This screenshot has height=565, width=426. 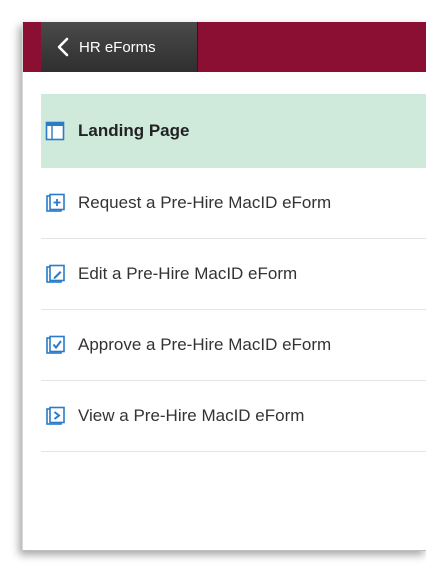 What do you see at coordinates (55, 202) in the screenshot?
I see `request-form-icon` at bounding box center [55, 202].